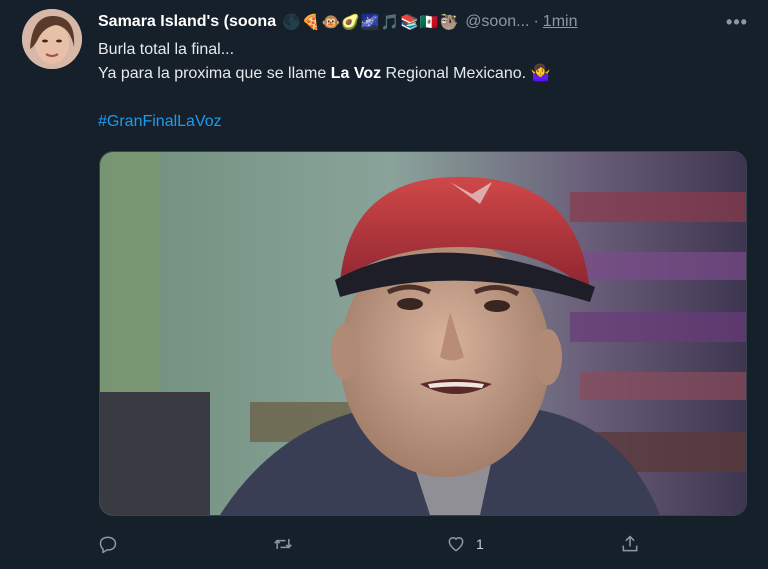 This screenshot has height=569, width=768. I want to click on like-button: 1, so click(465, 544).